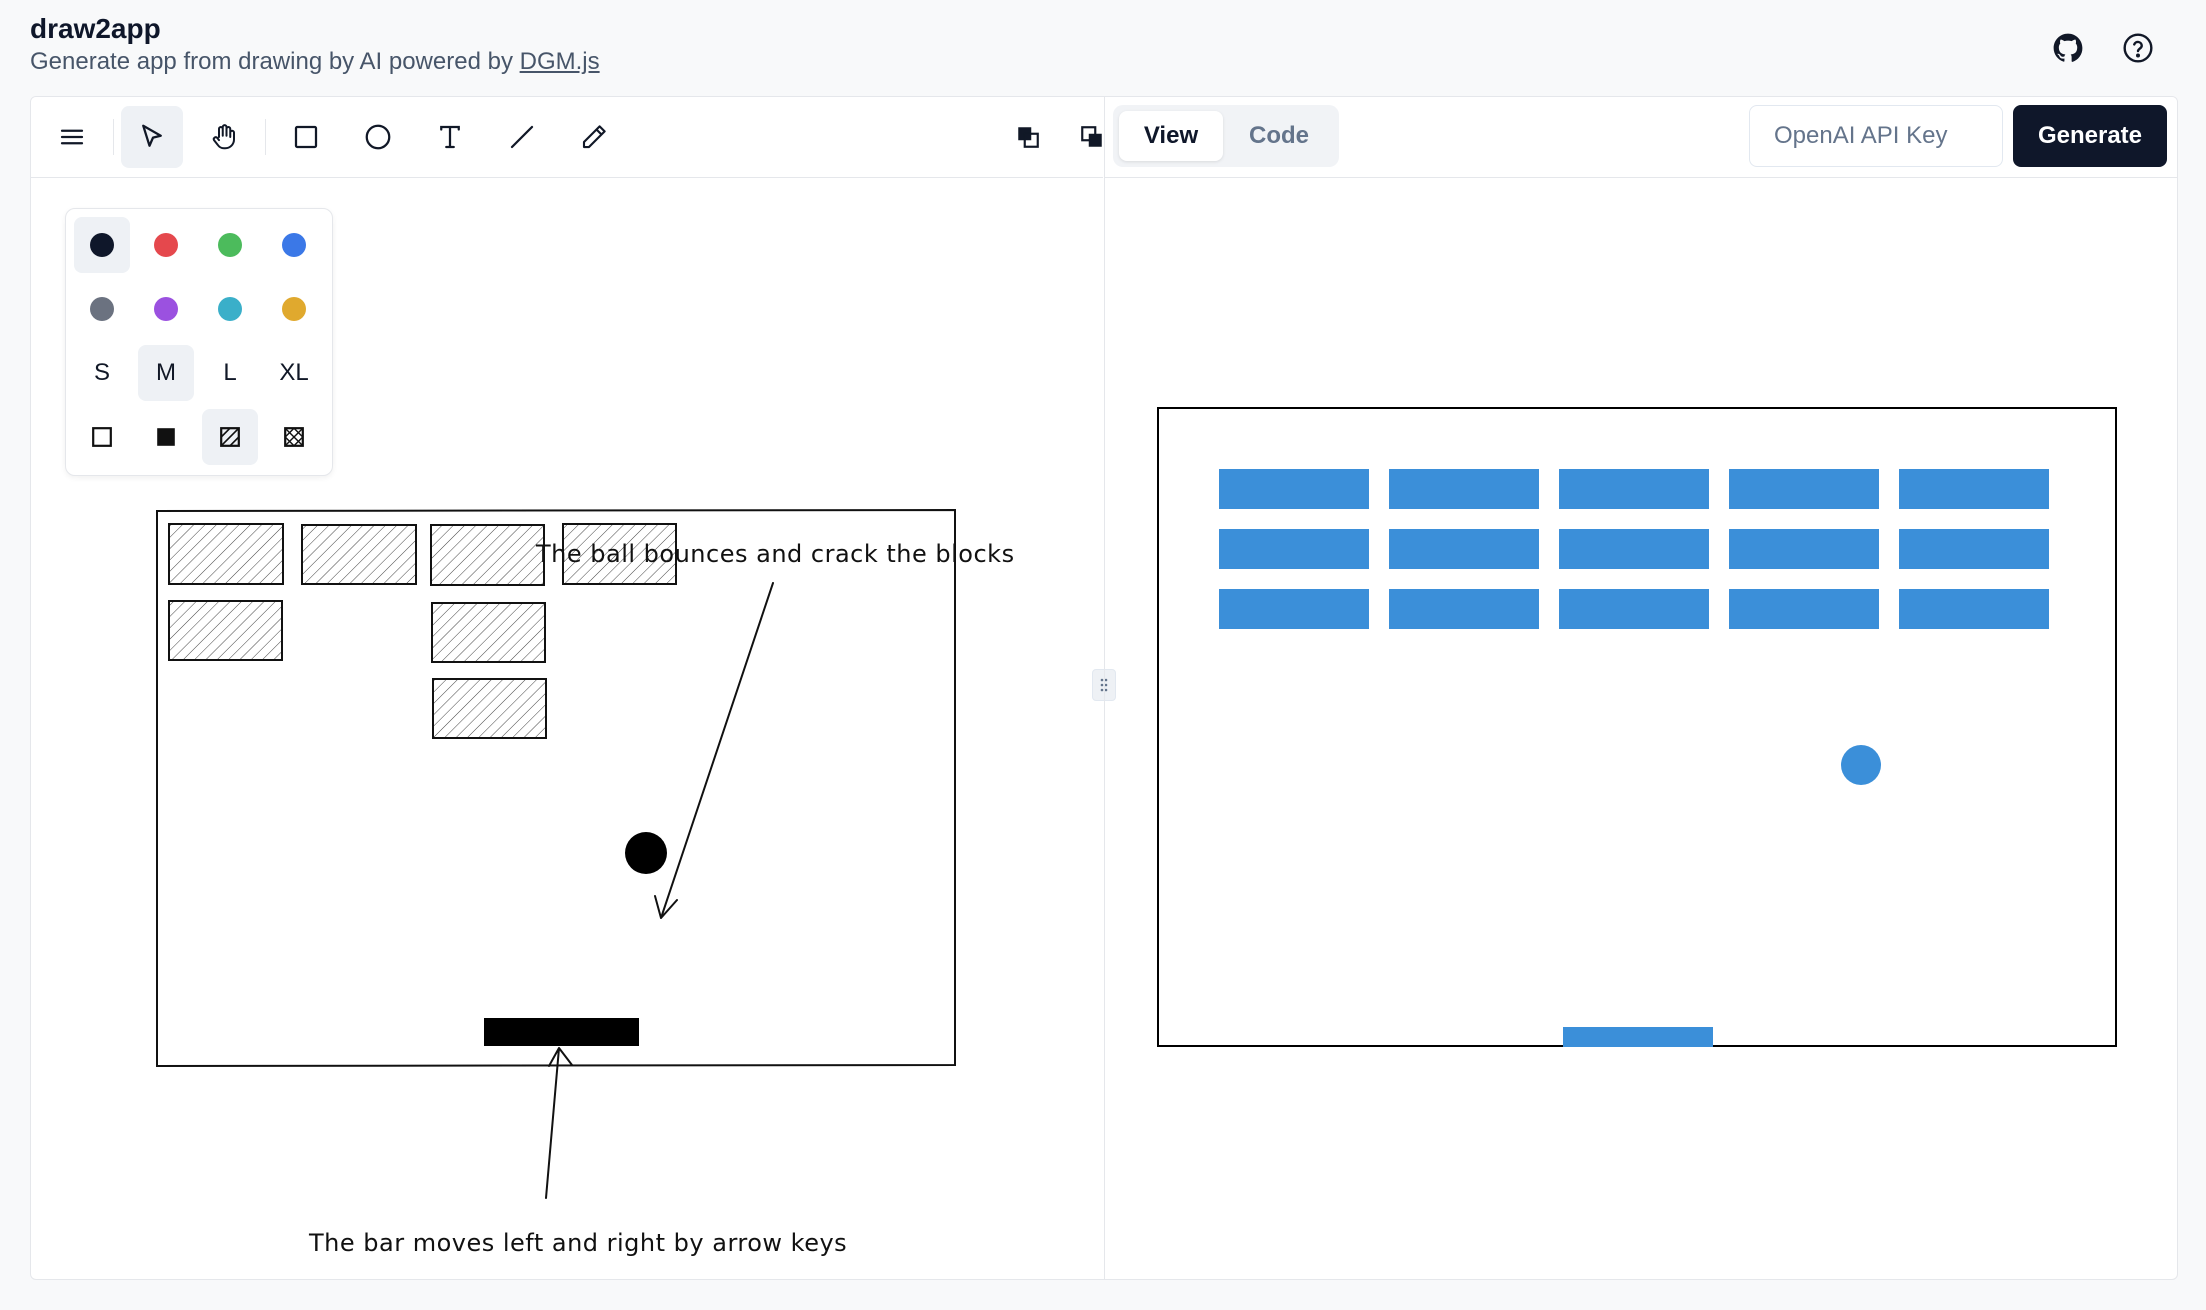 Image resolution: width=2206 pixels, height=1310 pixels. I want to click on arrow-to-ball, so click(714, 750).